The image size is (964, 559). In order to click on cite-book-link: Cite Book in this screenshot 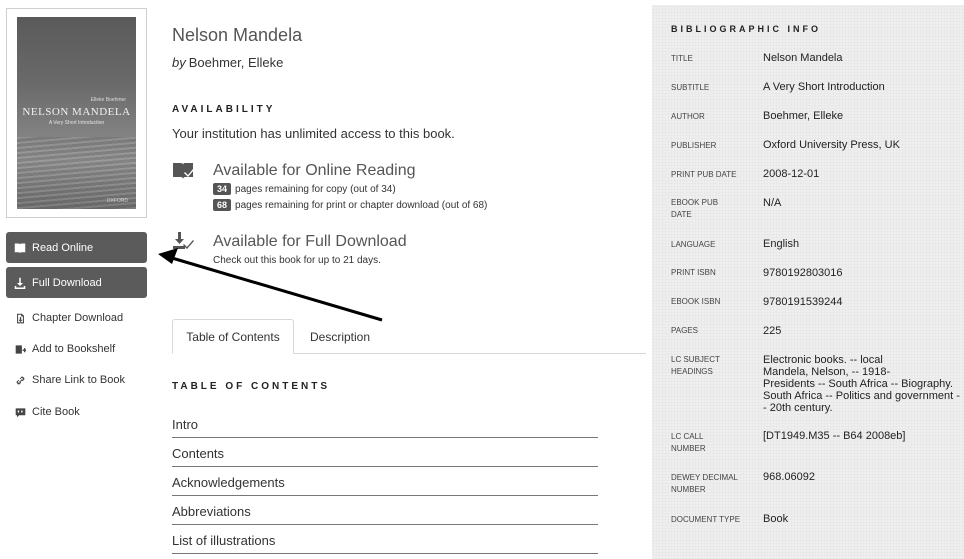, I will do `click(47, 412)`.